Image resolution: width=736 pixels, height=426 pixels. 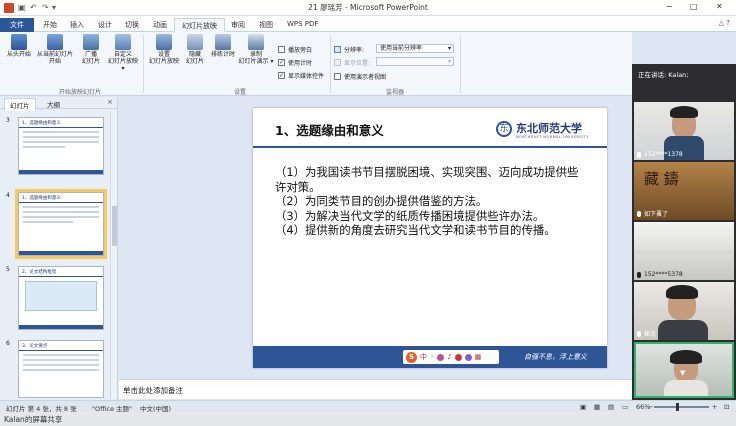 What do you see at coordinates (478, 357) in the screenshot?
I see `toolbox-icon: ▦` at bounding box center [478, 357].